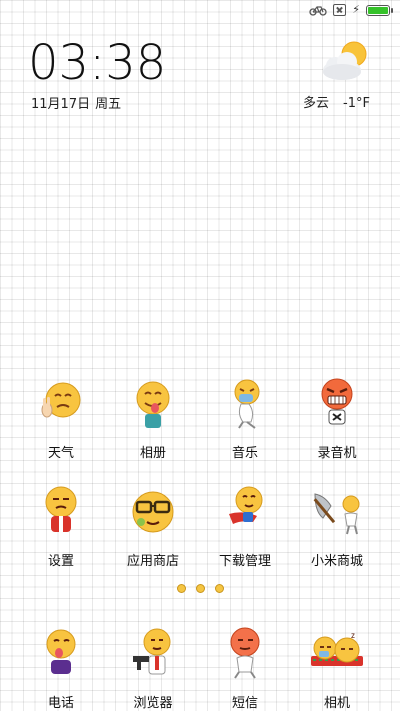 This screenshot has width=400, height=711. I want to click on dock-phone: 电话, so click(61, 668).